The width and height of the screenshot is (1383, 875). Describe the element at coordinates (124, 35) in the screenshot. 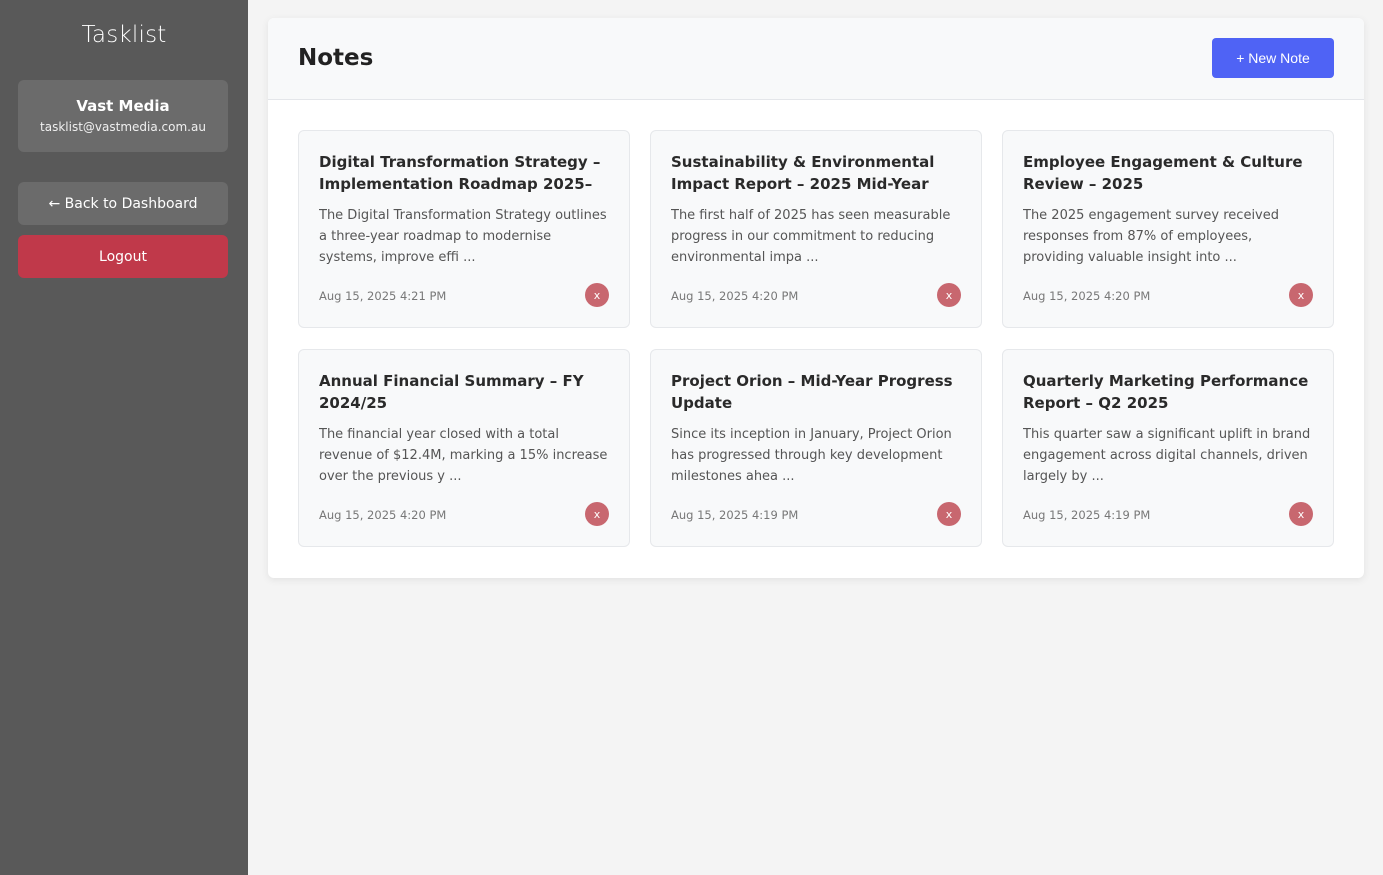

I see `app-brand: Tasklist` at that location.